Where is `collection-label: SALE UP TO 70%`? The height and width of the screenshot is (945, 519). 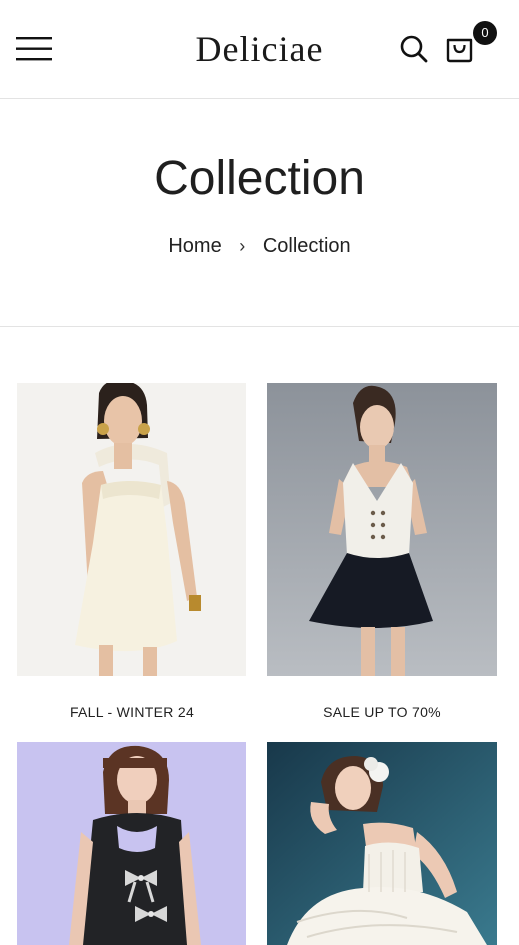
collection-label: SALE UP TO 70% is located at coordinates (382, 712).